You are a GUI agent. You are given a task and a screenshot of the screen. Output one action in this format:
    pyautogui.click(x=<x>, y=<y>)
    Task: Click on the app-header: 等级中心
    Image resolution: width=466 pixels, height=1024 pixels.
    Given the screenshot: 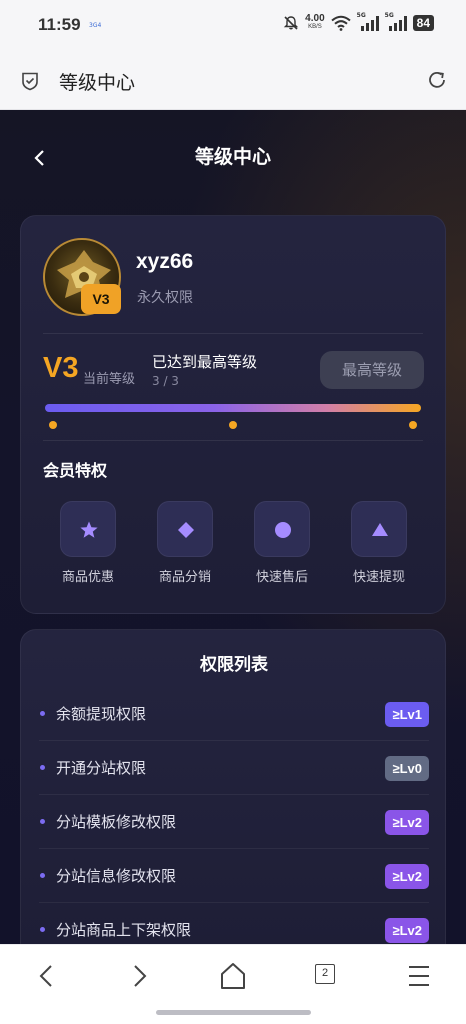 What is the action you would take?
    pyautogui.click(x=233, y=156)
    